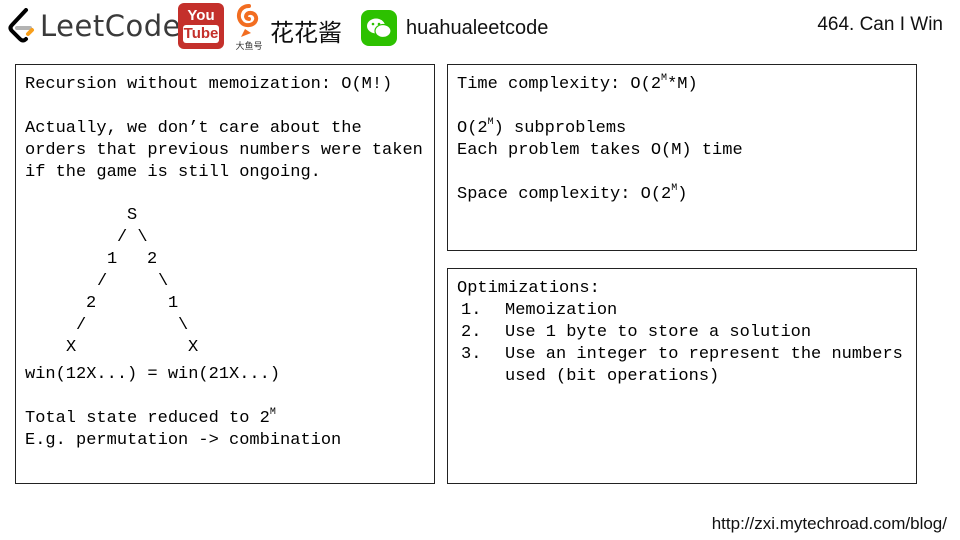  I want to click on youtube-icon: You Tube, so click(201, 26).